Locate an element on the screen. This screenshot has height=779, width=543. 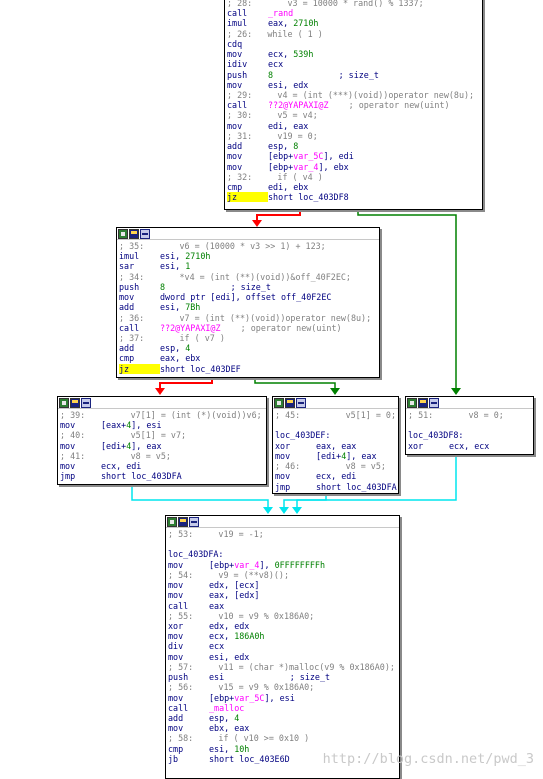
asm-line: ; 34: *v4 = (int (**)(void))&off_40F2EC; is located at coordinates (249, 277).